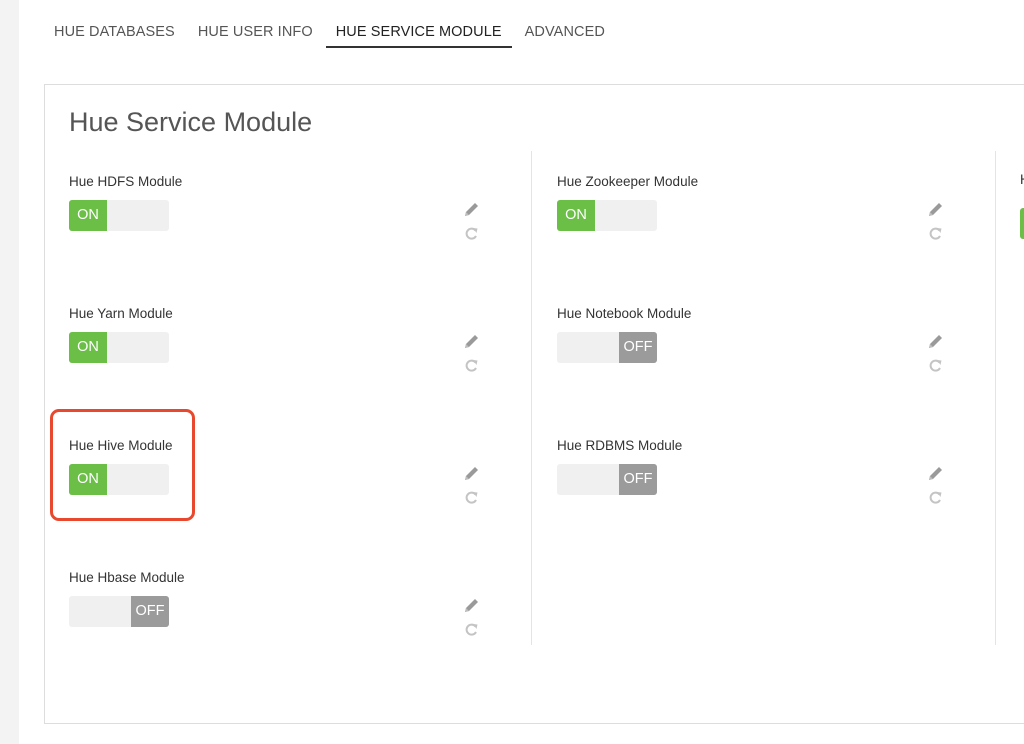 The height and width of the screenshot is (744, 1024). I want to click on tab-hue-databases: HUE DATABASES, so click(114, 35).